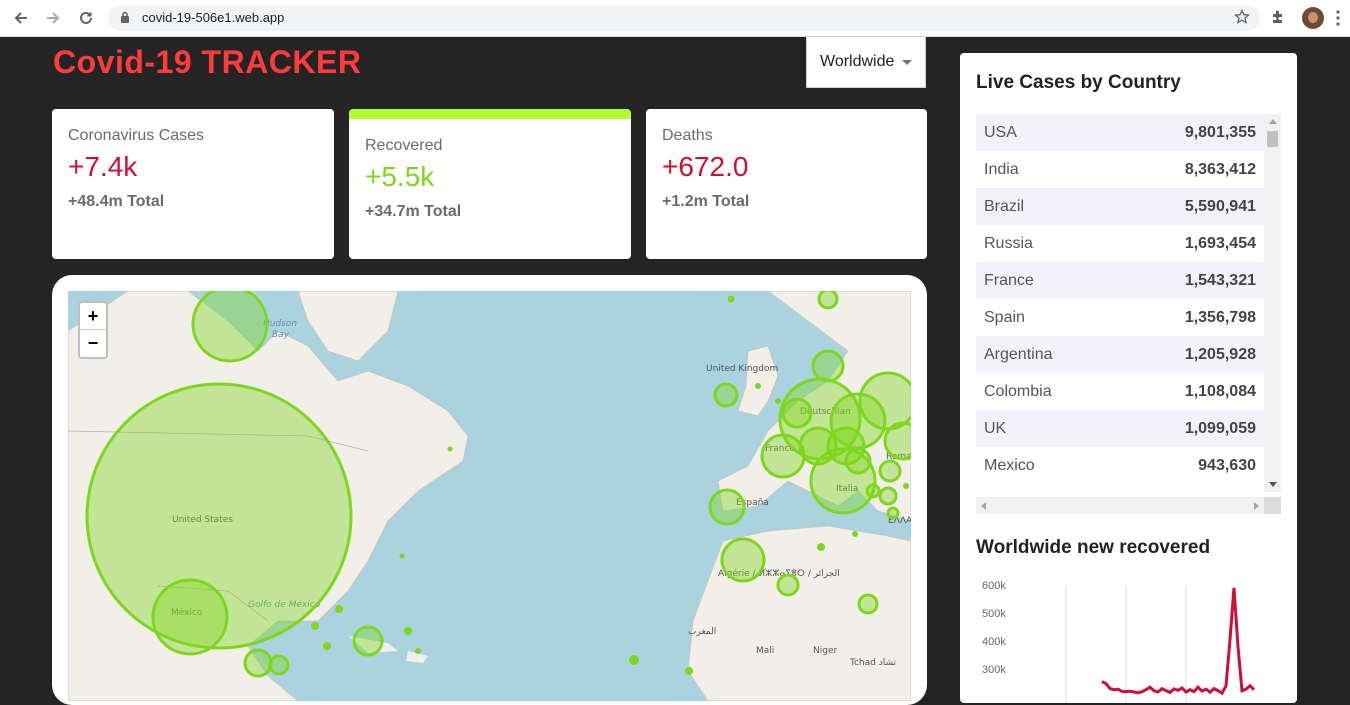 The width and height of the screenshot is (1350, 705). Describe the element at coordinates (1047, 206) in the screenshot. I see `country-name: Brazil` at that location.